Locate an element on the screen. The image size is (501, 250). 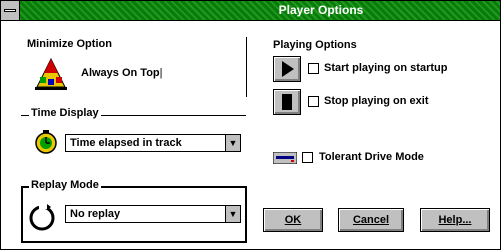
replay-mode-value: No replay is located at coordinates (95, 214).